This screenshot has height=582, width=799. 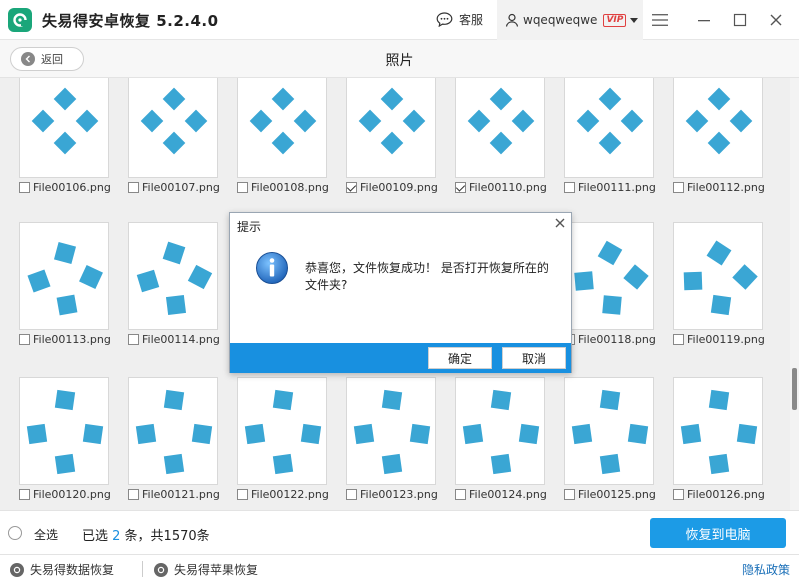 What do you see at coordinates (534, 358) in the screenshot?
I see `cancel-button: 取消` at bounding box center [534, 358].